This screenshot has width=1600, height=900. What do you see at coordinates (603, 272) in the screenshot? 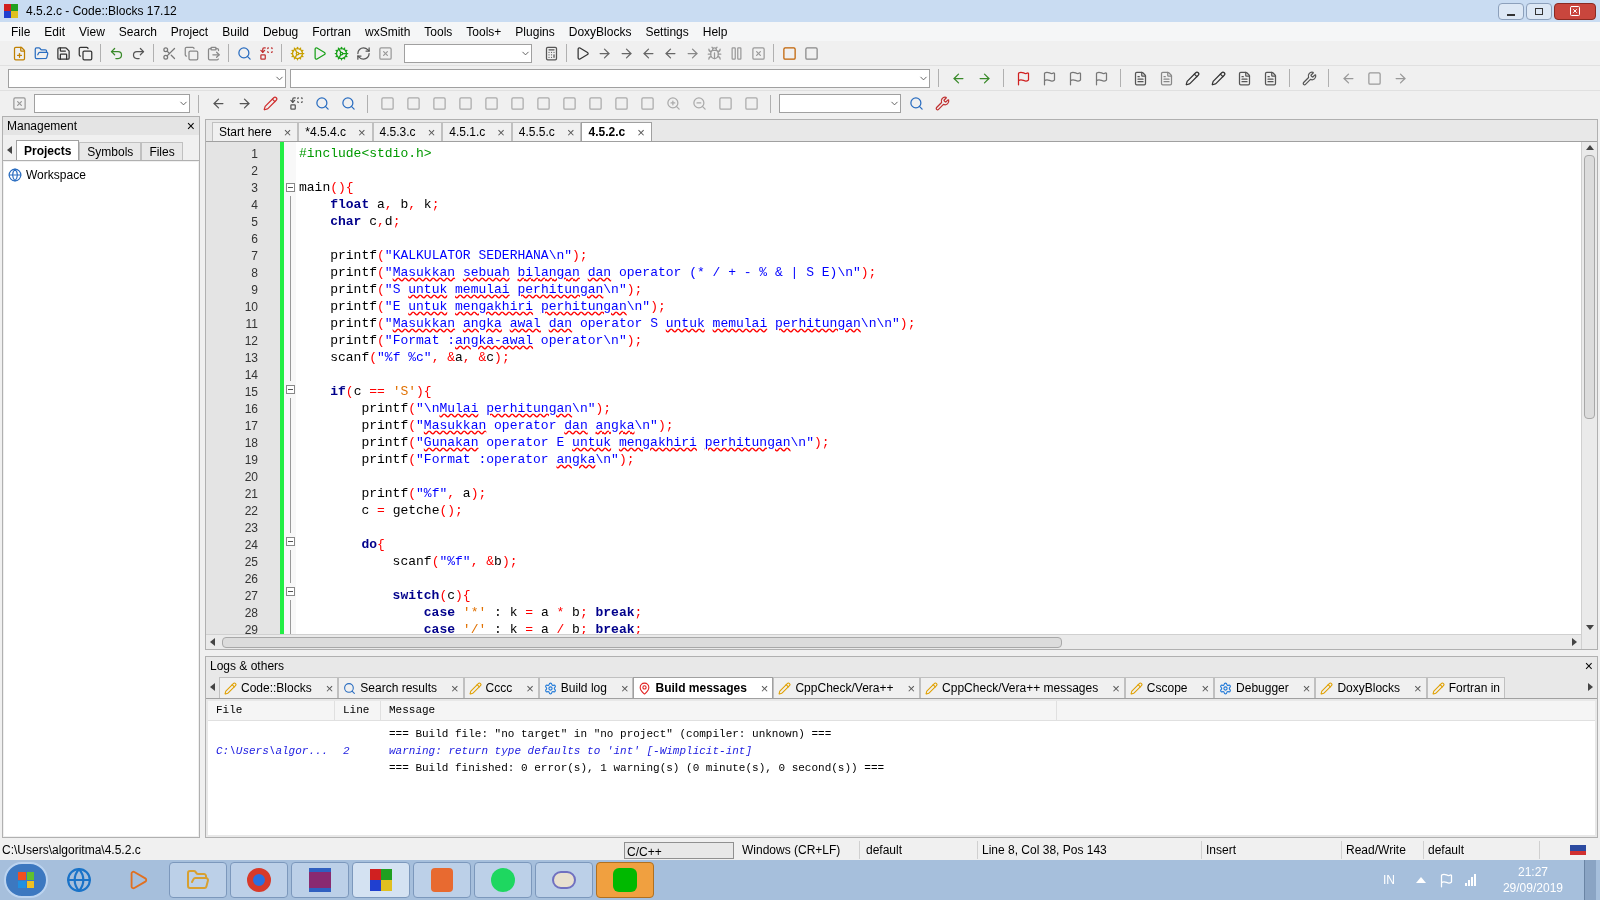
I see `code-line: printf("Masukkan sebuah bilangan dan operator (* / + - % & | S E)\n");` at bounding box center [603, 272].